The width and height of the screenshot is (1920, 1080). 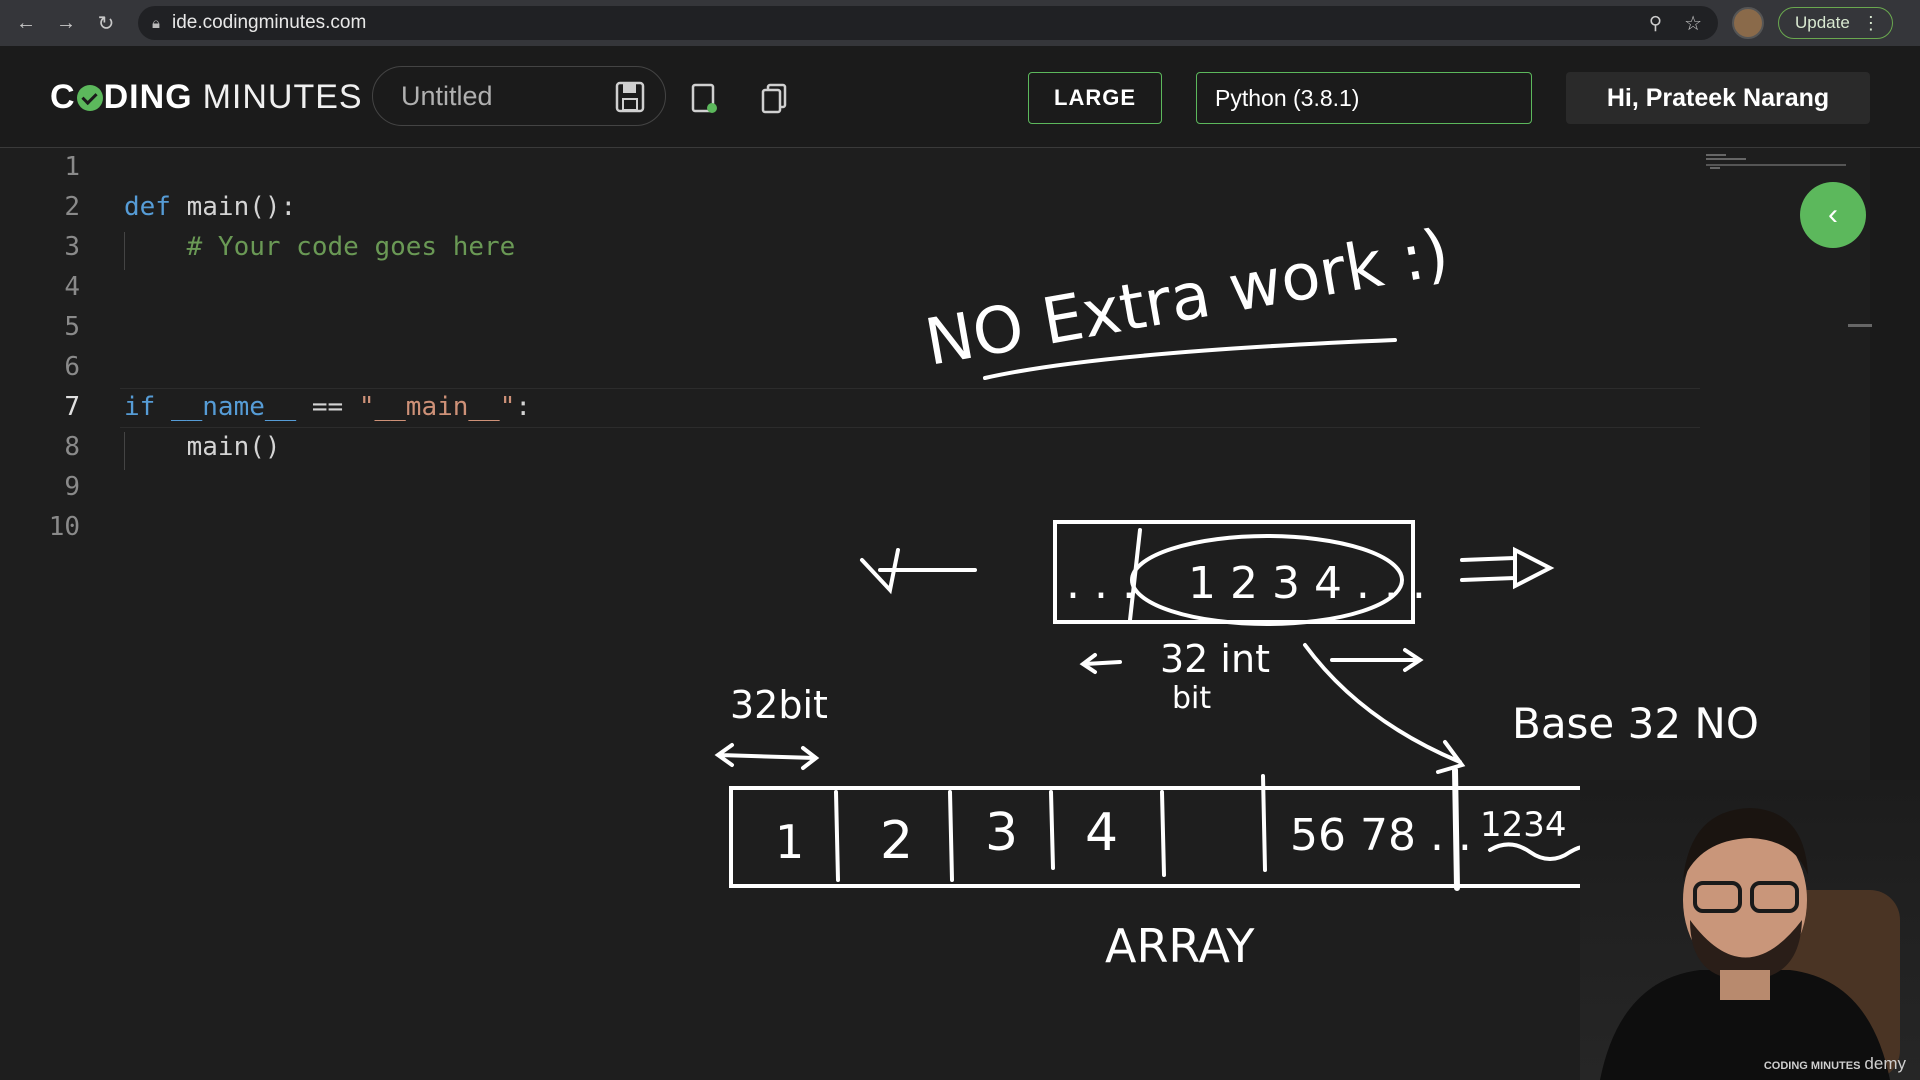 I want to click on code-line: 2 def main():, so click(x=850, y=212).